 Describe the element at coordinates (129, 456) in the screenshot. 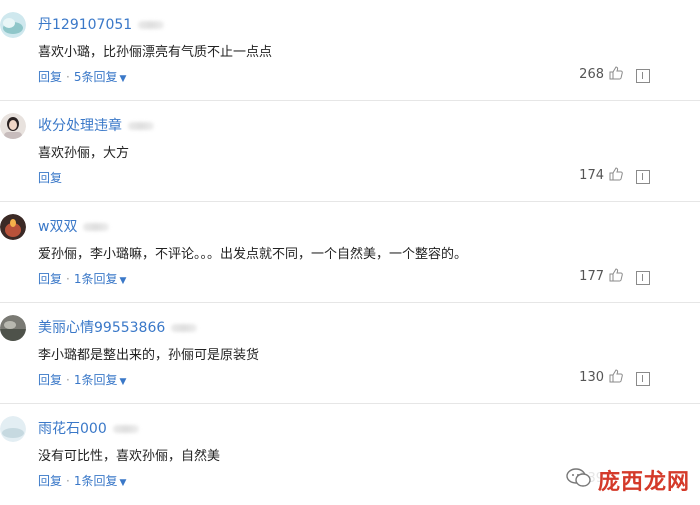

I see `comment-text: 没有可比性，喜欢孙俪，自然美` at that location.